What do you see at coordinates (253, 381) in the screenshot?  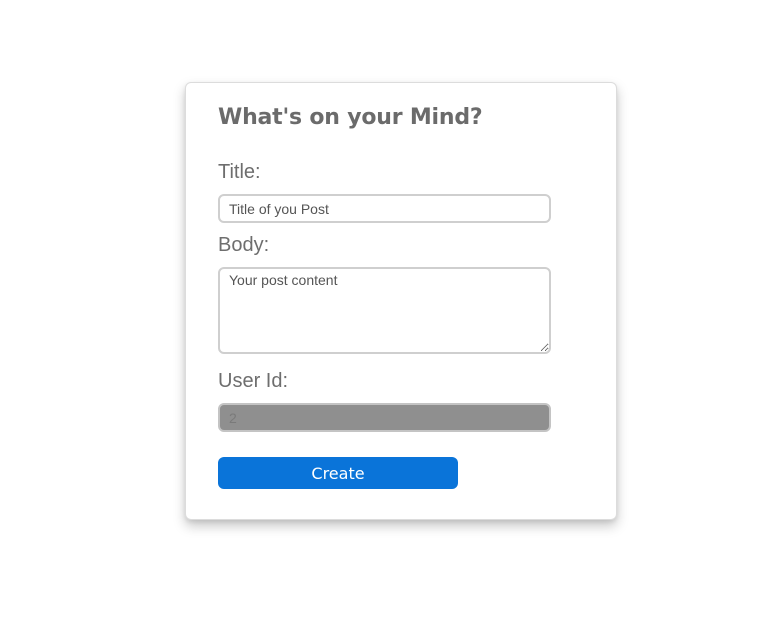 I see `userid-label: User Id:` at bounding box center [253, 381].